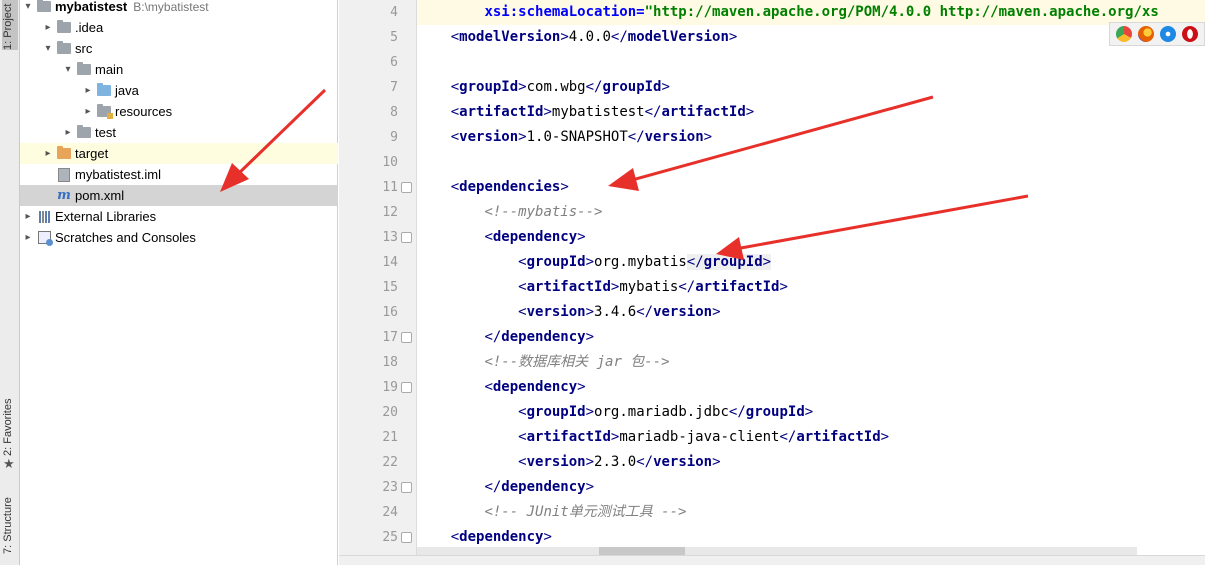 This screenshot has width=1205, height=565. Describe the element at coordinates (640, 262) in the screenshot. I see `xml-text: org.mybatis` at that location.